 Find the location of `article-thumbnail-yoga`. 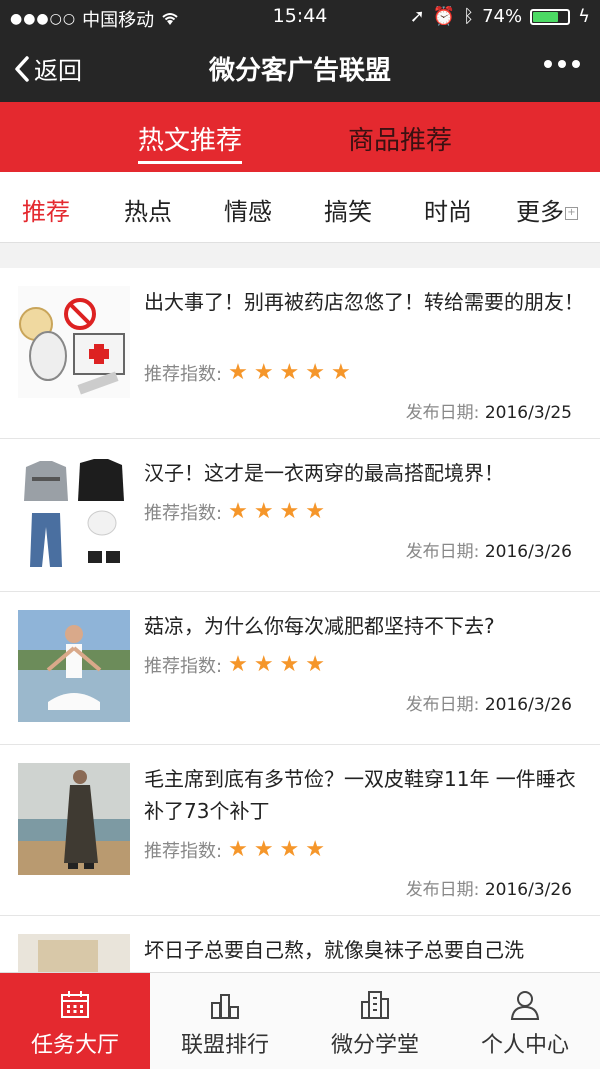

article-thumbnail-yoga is located at coordinates (74, 666).